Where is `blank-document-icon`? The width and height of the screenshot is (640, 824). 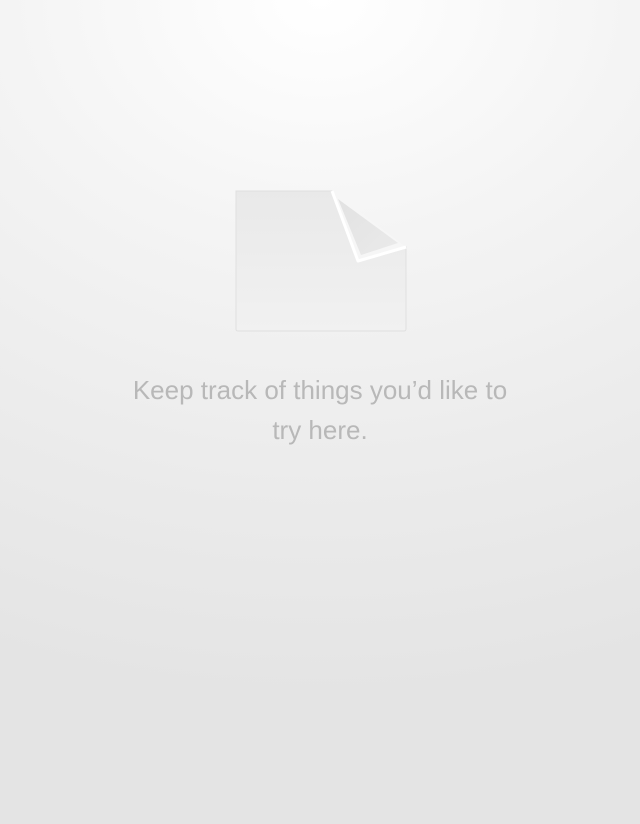
blank-document-icon is located at coordinates (321, 261).